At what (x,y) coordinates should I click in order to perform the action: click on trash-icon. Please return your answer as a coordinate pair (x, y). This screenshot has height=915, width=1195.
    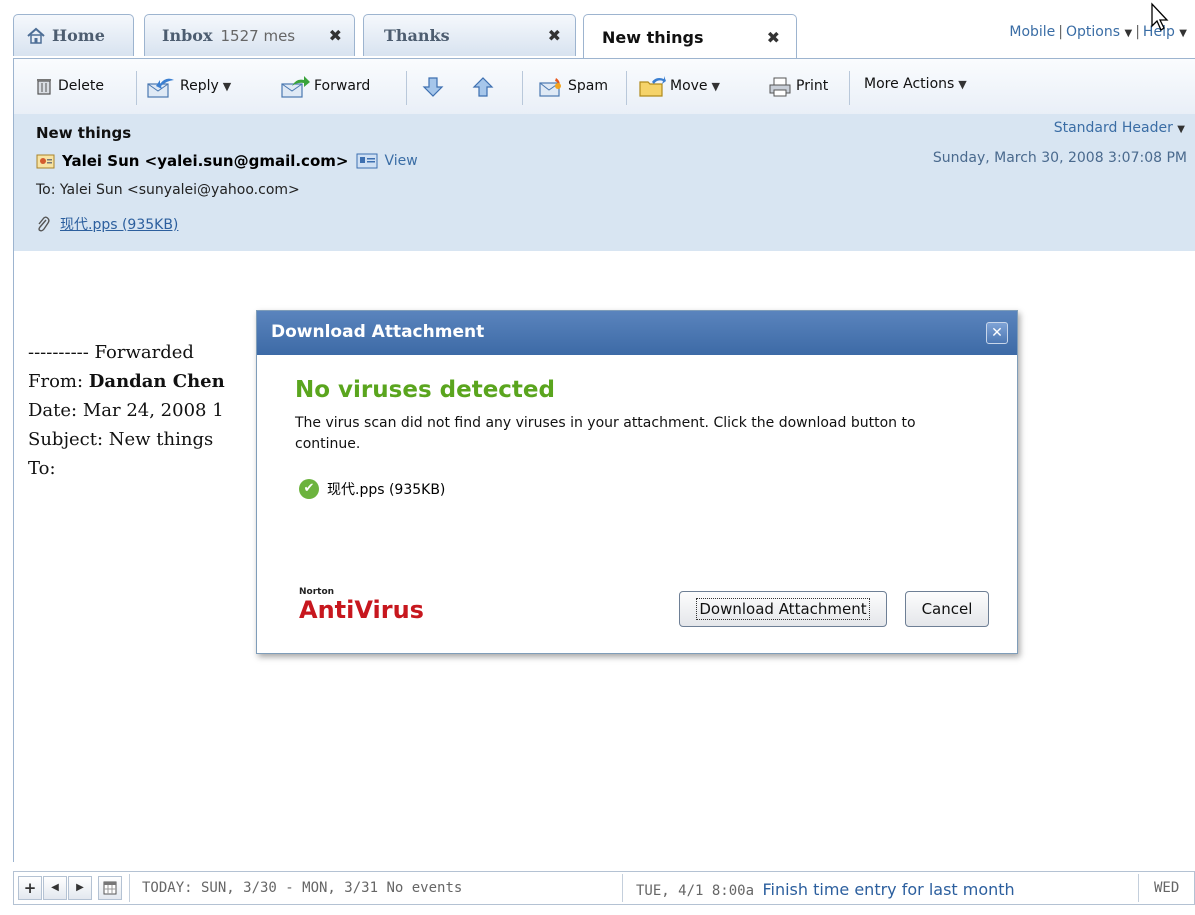
    Looking at the image, I should click on (44, 86).